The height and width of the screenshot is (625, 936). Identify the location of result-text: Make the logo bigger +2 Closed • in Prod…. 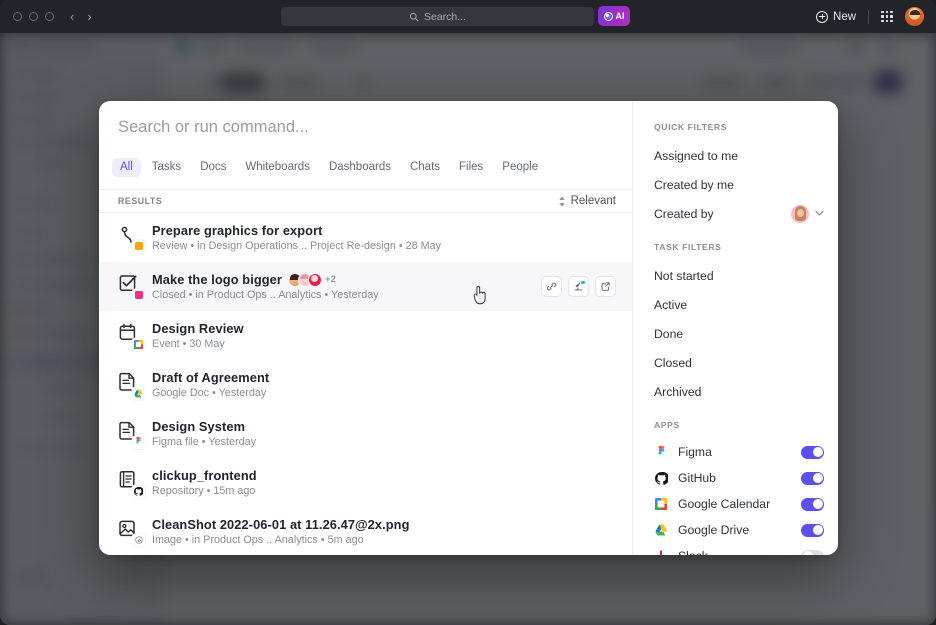
(265, 286).